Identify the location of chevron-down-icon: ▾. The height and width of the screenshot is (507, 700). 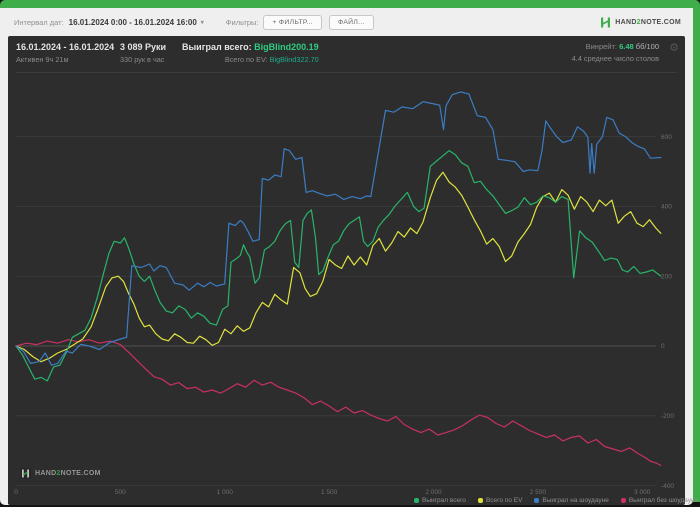
(202, 22).